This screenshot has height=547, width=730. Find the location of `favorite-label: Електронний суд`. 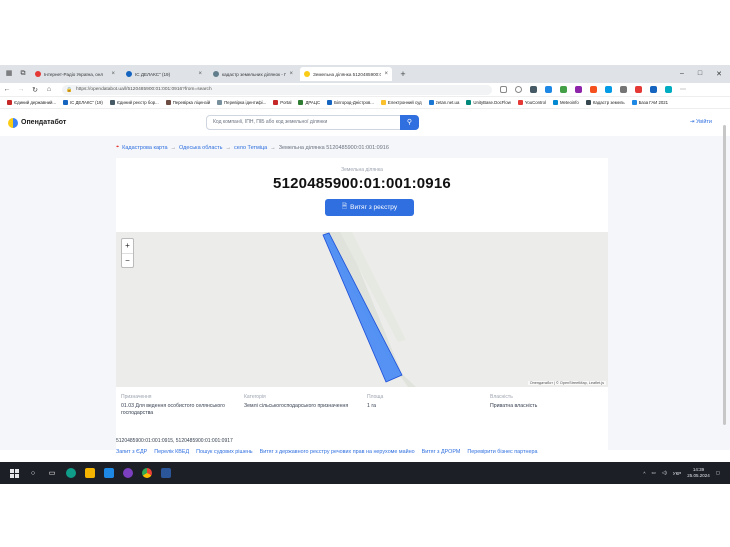

favorite-label: Електронний суд is located at coordinates (404, 102).